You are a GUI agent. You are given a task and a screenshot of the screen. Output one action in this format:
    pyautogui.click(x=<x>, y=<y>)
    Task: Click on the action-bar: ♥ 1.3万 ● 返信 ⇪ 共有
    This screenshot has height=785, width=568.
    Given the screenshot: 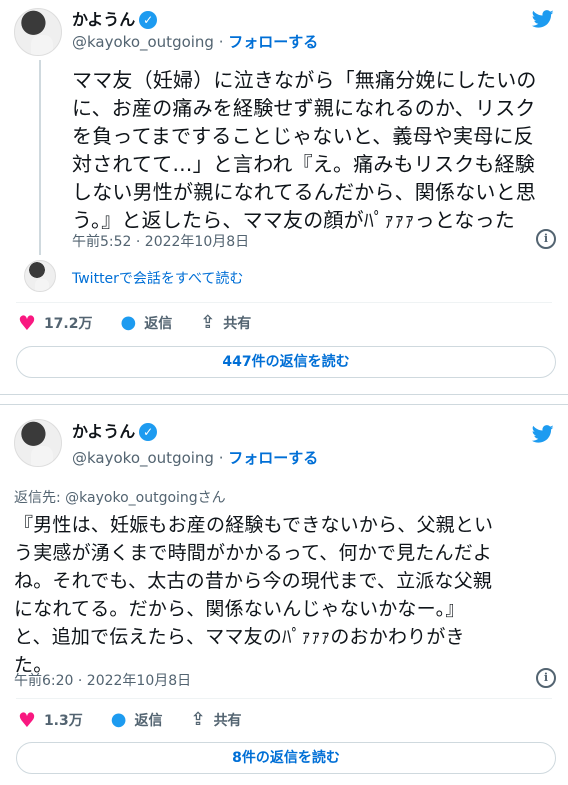 What is the action you would take?
    pyautogui.click(x=144, y=720)
    